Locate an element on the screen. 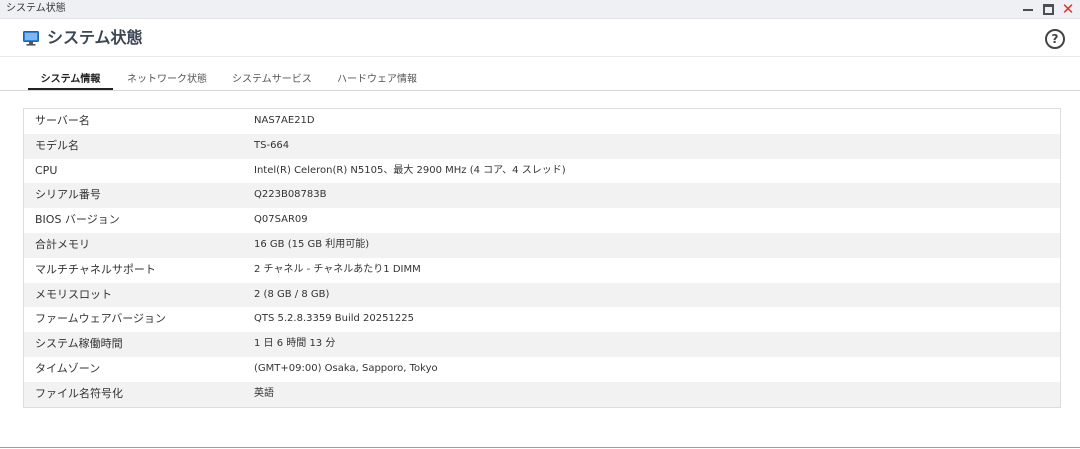 The width and height of the screenshot is (1080, 449). table-row: モデル名 TS-664 is located at coordinates (542, 146).